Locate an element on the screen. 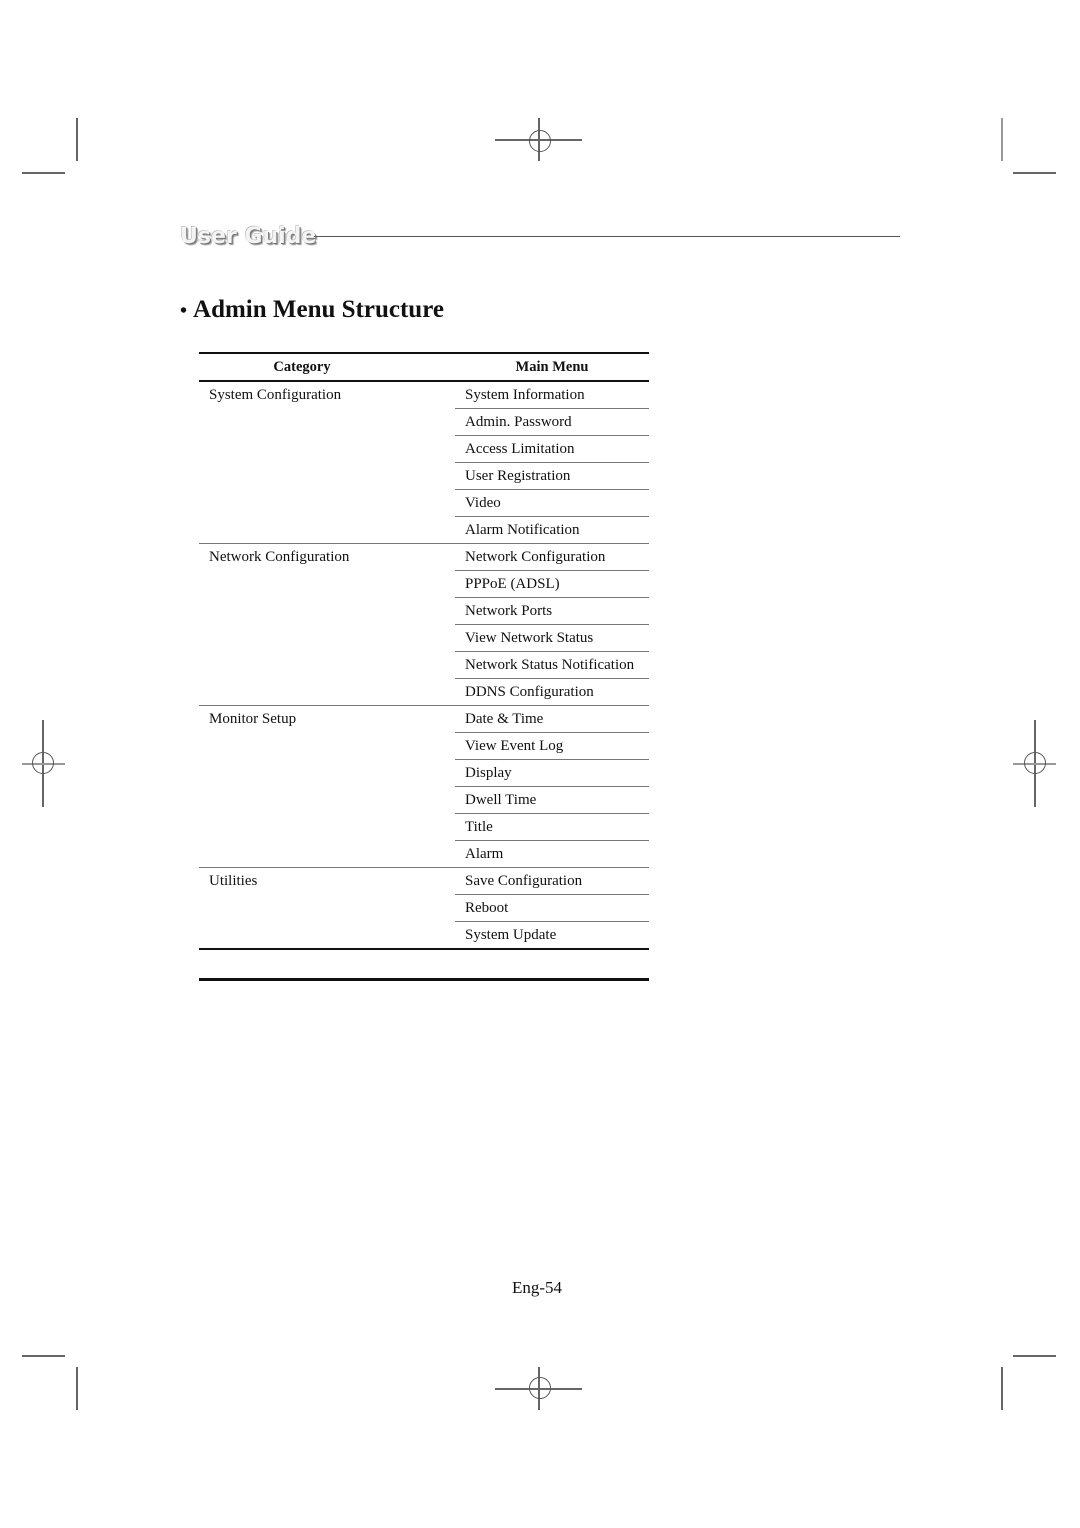  main-menu-cell: Dwell Time is located at coordinates (552, 800).